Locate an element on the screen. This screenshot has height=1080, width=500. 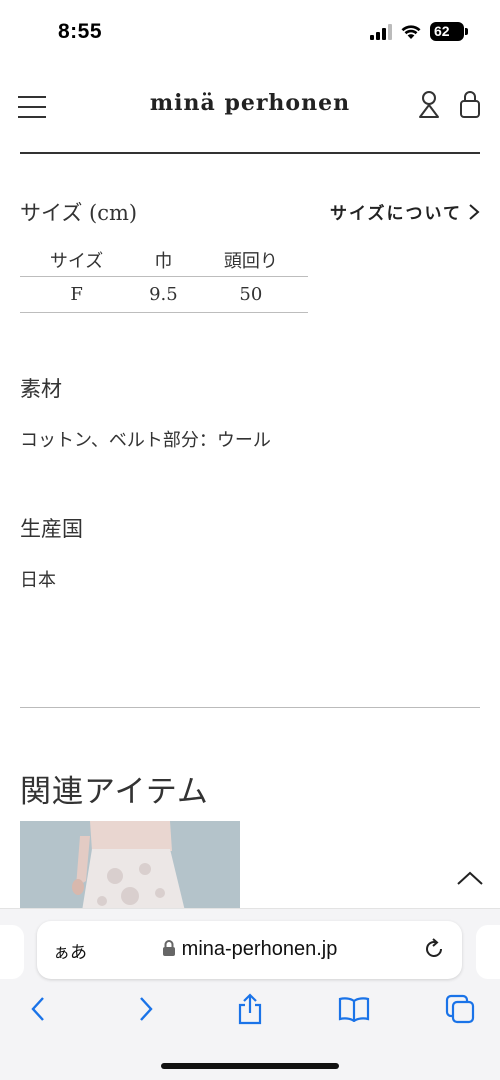
reload-button is located at coordinates (434, 949).